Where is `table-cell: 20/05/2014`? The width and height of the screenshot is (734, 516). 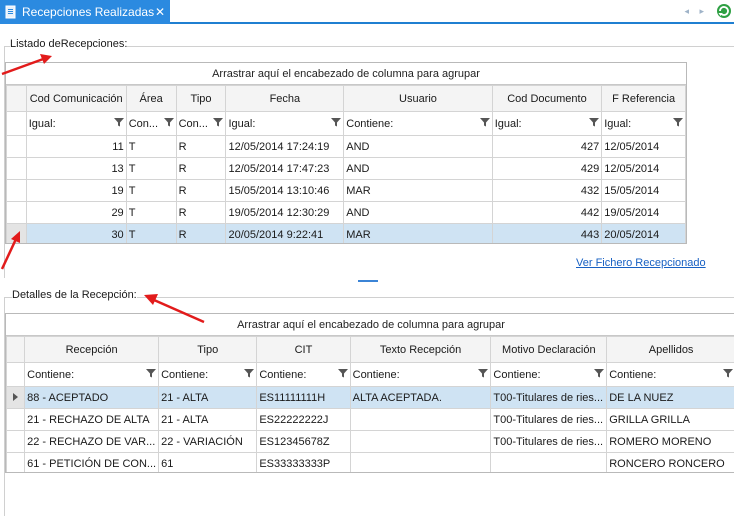
table-cell: 20/05/2014 is located at coordinates (643, 233).